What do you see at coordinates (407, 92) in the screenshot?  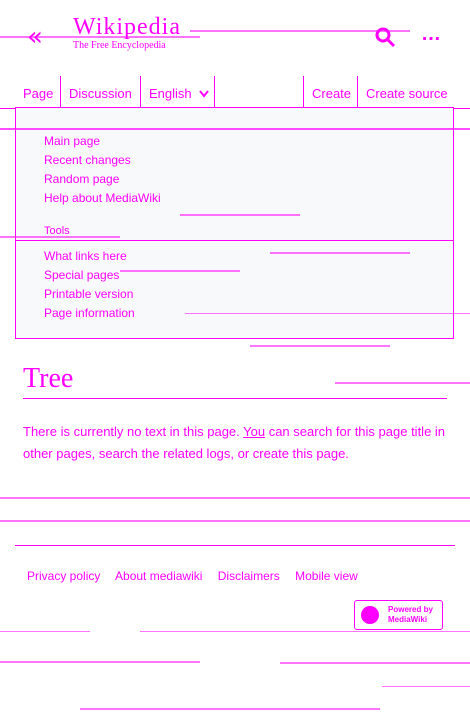 I see `tab-create-source: Create source` at bounding box center [407, 92].